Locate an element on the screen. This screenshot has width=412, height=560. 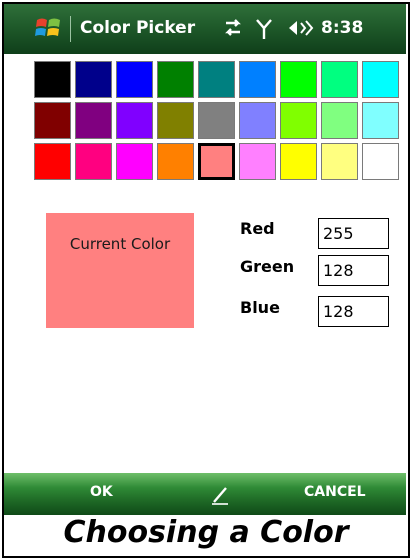
current-color-preview: Current Color is located at coordinates (120, 270).